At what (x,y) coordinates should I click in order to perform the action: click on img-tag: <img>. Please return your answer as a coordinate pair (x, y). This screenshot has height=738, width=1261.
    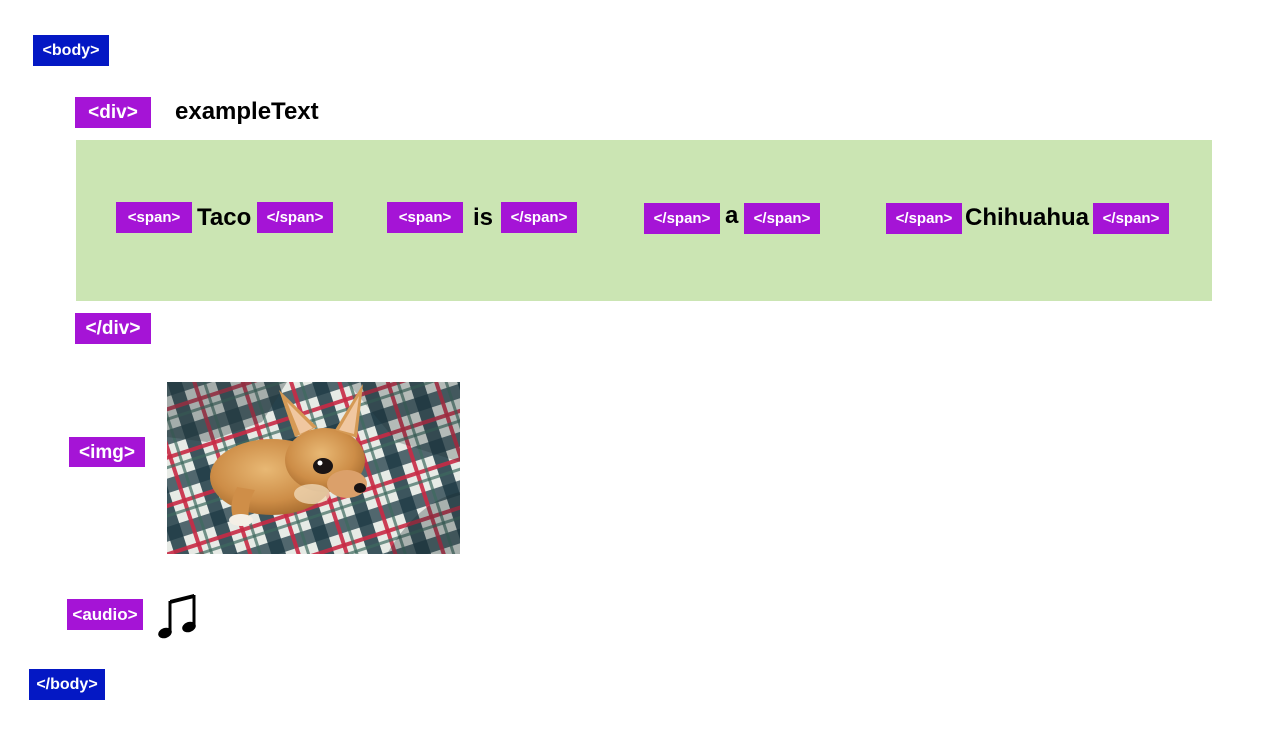
    Looking at the image, I should click on (107, 452).